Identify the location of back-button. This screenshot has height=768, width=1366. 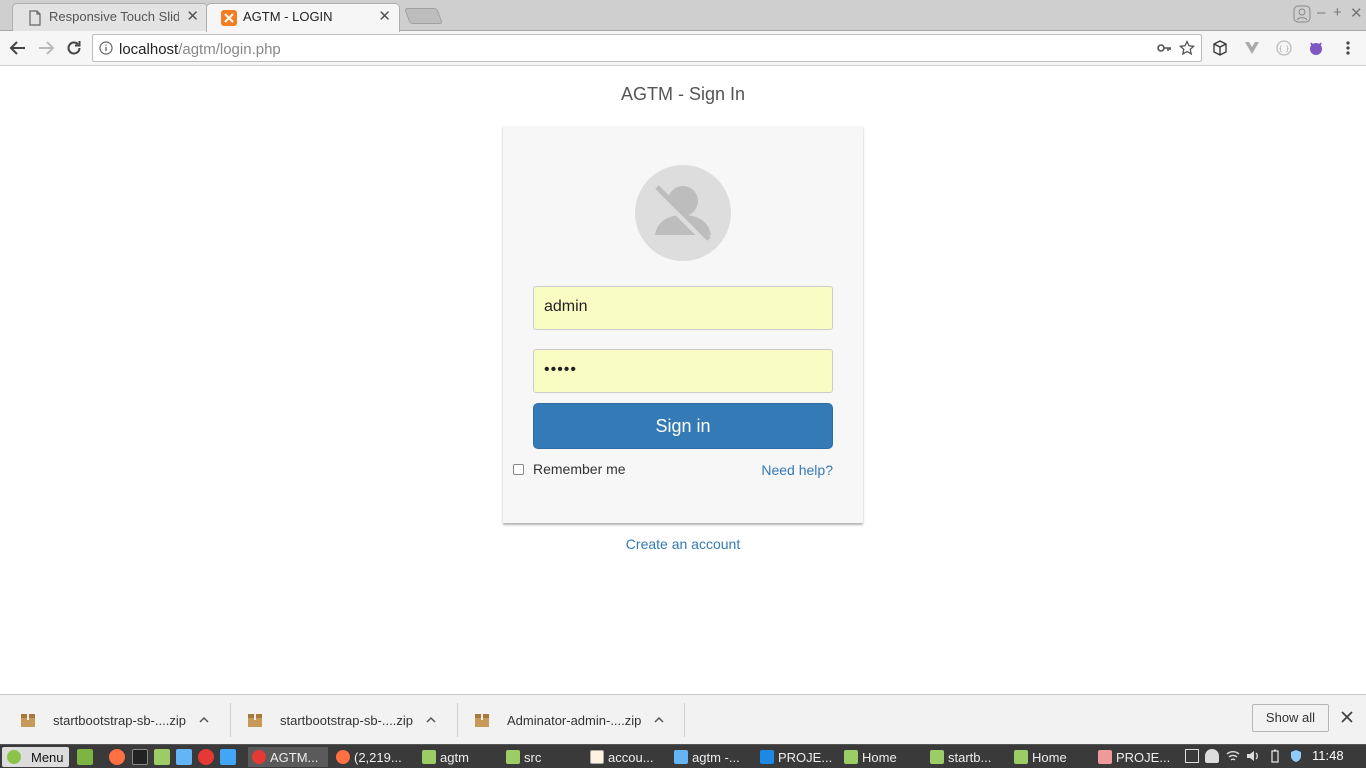
(18, 48).